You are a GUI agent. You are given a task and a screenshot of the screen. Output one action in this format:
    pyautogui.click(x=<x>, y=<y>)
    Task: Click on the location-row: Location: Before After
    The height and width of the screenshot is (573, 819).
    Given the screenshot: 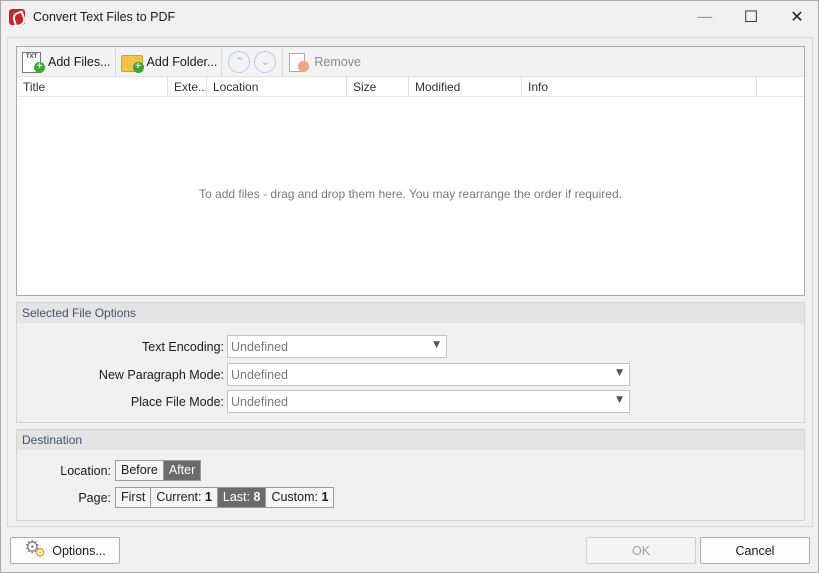 What is the action you would take?
    pyautogui.click(x=111, y=470)
    